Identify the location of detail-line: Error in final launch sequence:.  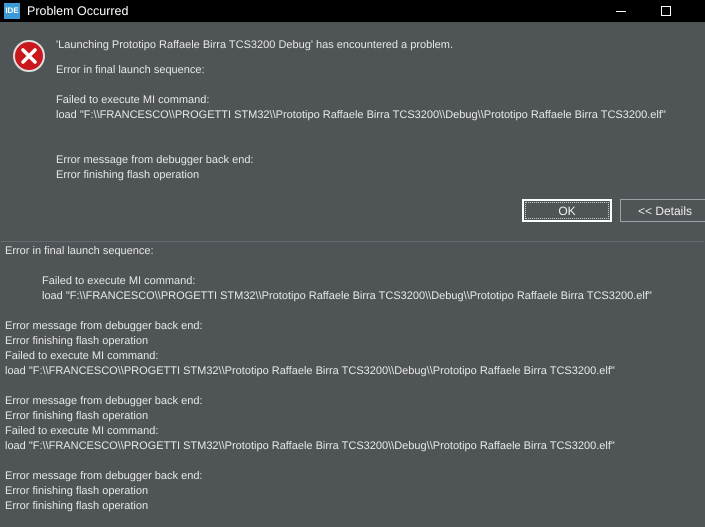
(80, 251).